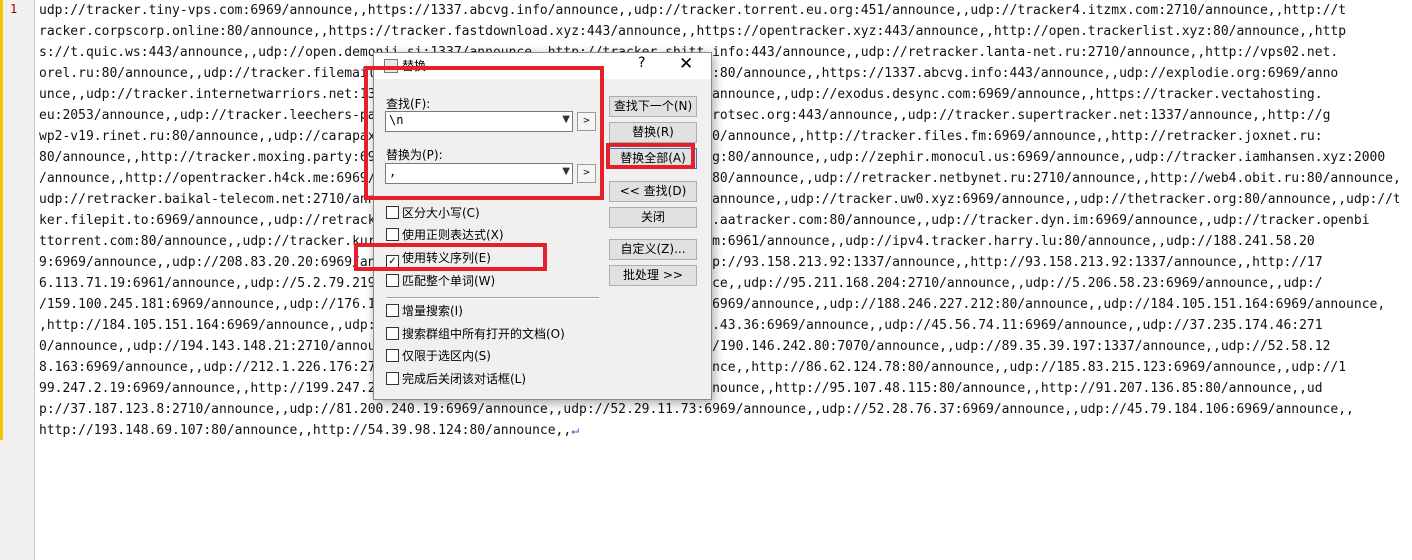 This screenshot has width=1412, height=560. What do you see at coordinates (464, 379) in the screenshot?
I see `close-after-label: 完成后关闭该对话框(L)` at bounding box center [464, 379].